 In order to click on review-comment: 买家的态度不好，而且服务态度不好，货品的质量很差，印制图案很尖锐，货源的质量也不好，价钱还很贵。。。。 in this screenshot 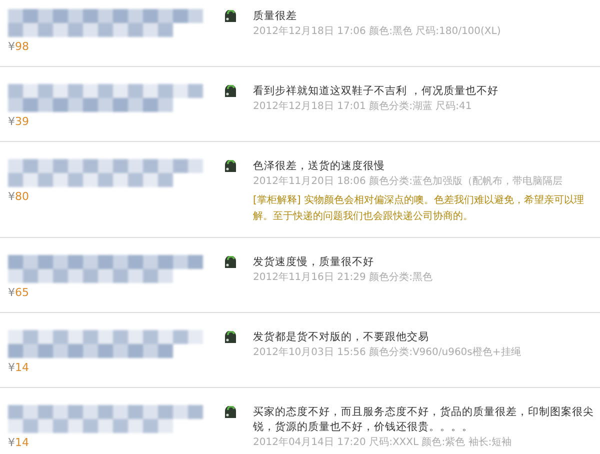, I will do `click(424, 420)`.